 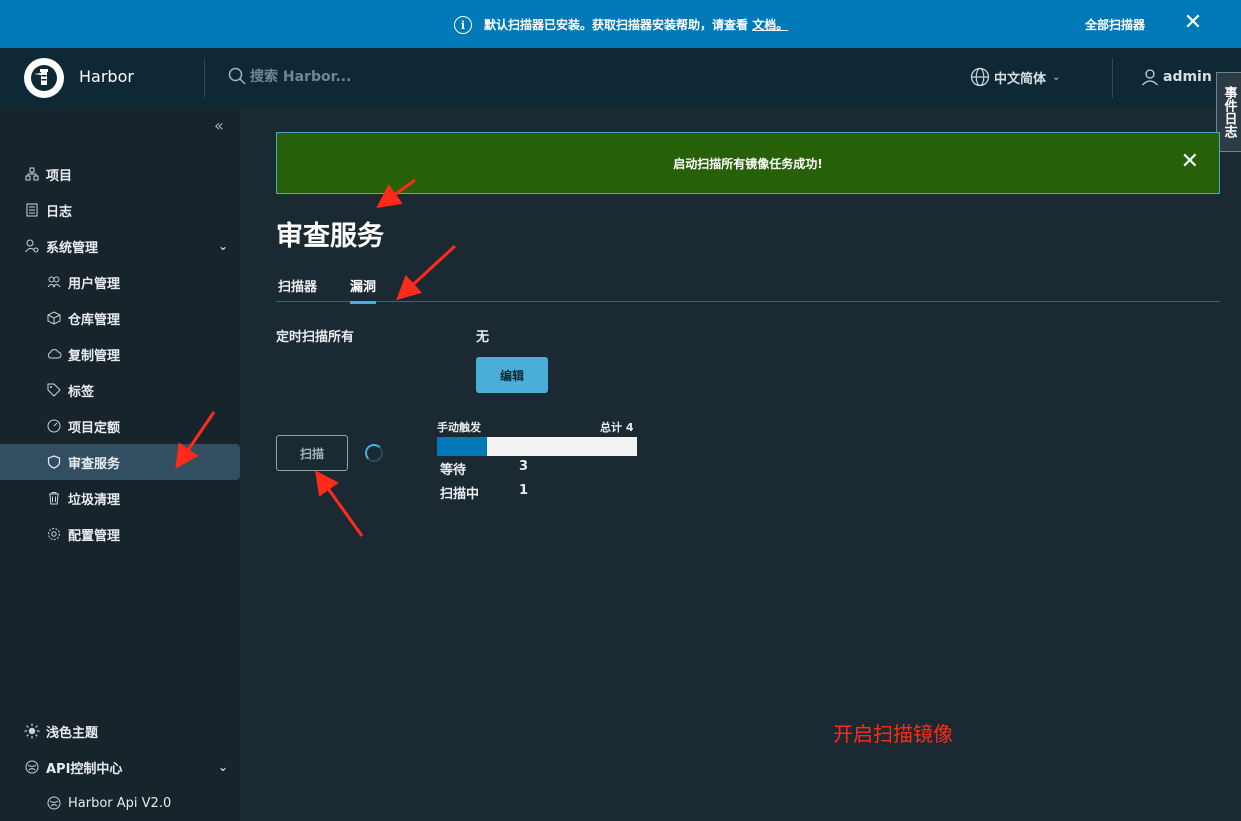 What do you see at coordinates (94, 356) in the screenshot?
I see `sidebar-item-label: 复制管理` at bounding box center [94, 356].